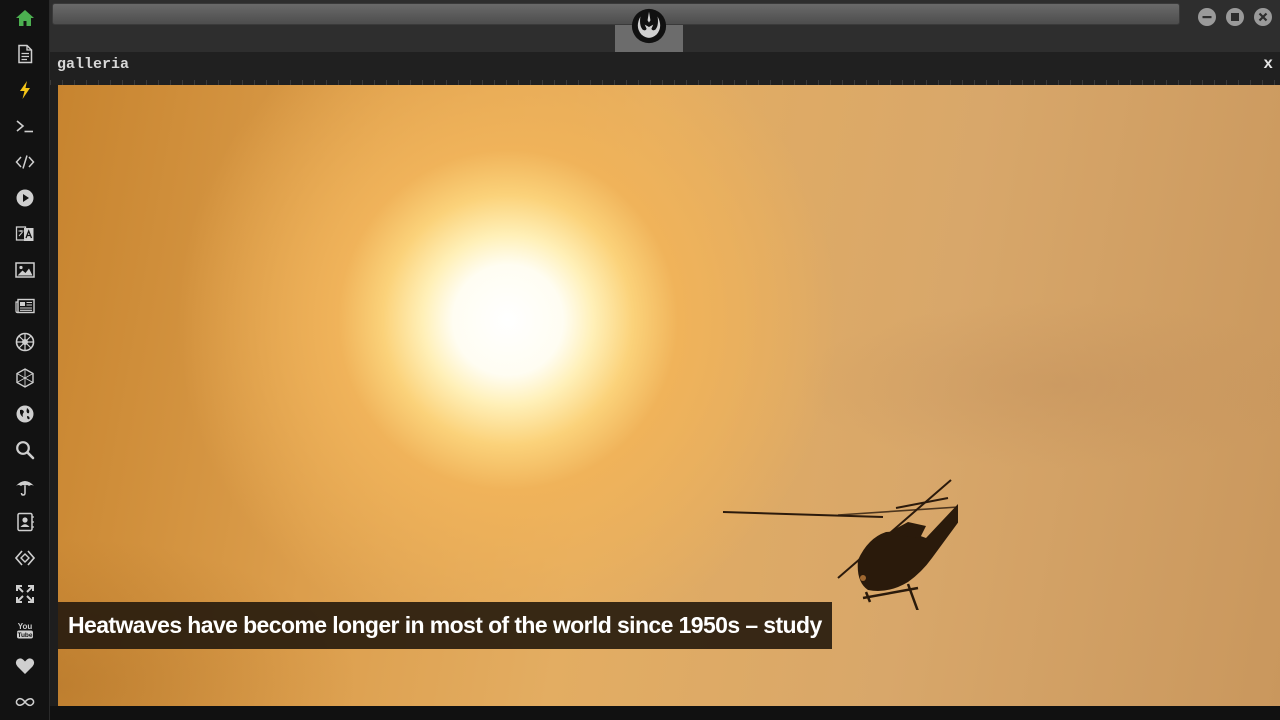  Describe the element at coordinates (840, 544) in the screenshot. I see `helicopter-silhouette` at that location.